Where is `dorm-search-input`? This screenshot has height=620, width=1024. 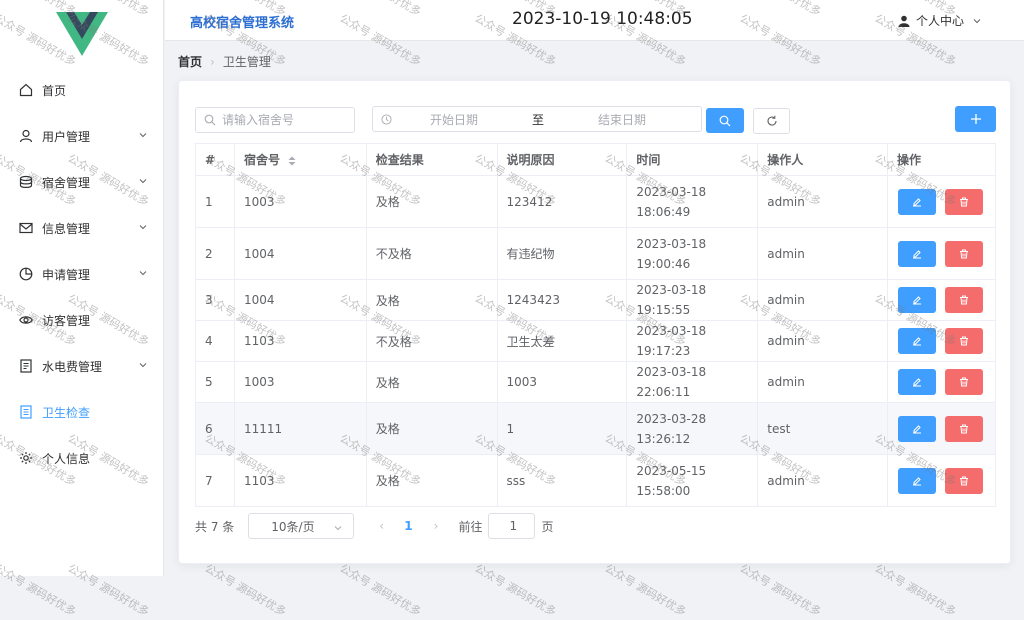 dorm-search-input is located at coordinates (287, 120).